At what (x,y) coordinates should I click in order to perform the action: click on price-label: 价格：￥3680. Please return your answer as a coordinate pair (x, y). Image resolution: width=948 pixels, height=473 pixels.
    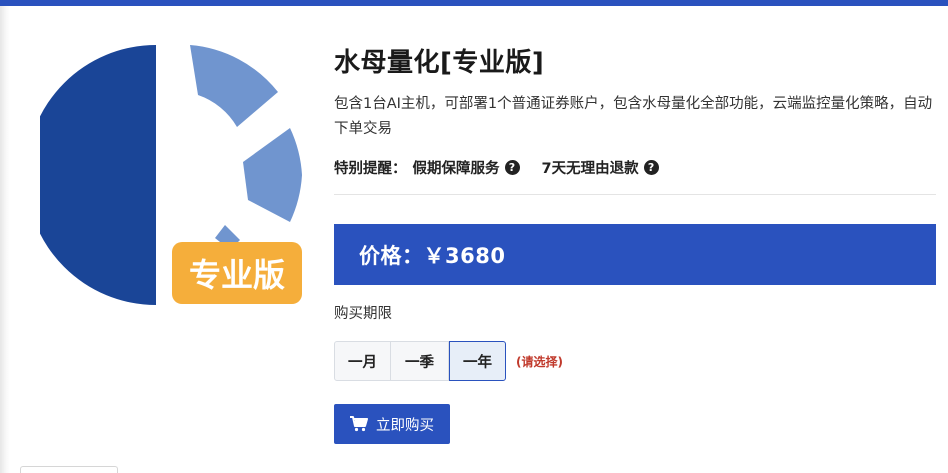
    Looking at the image, I should click on (432, 255).